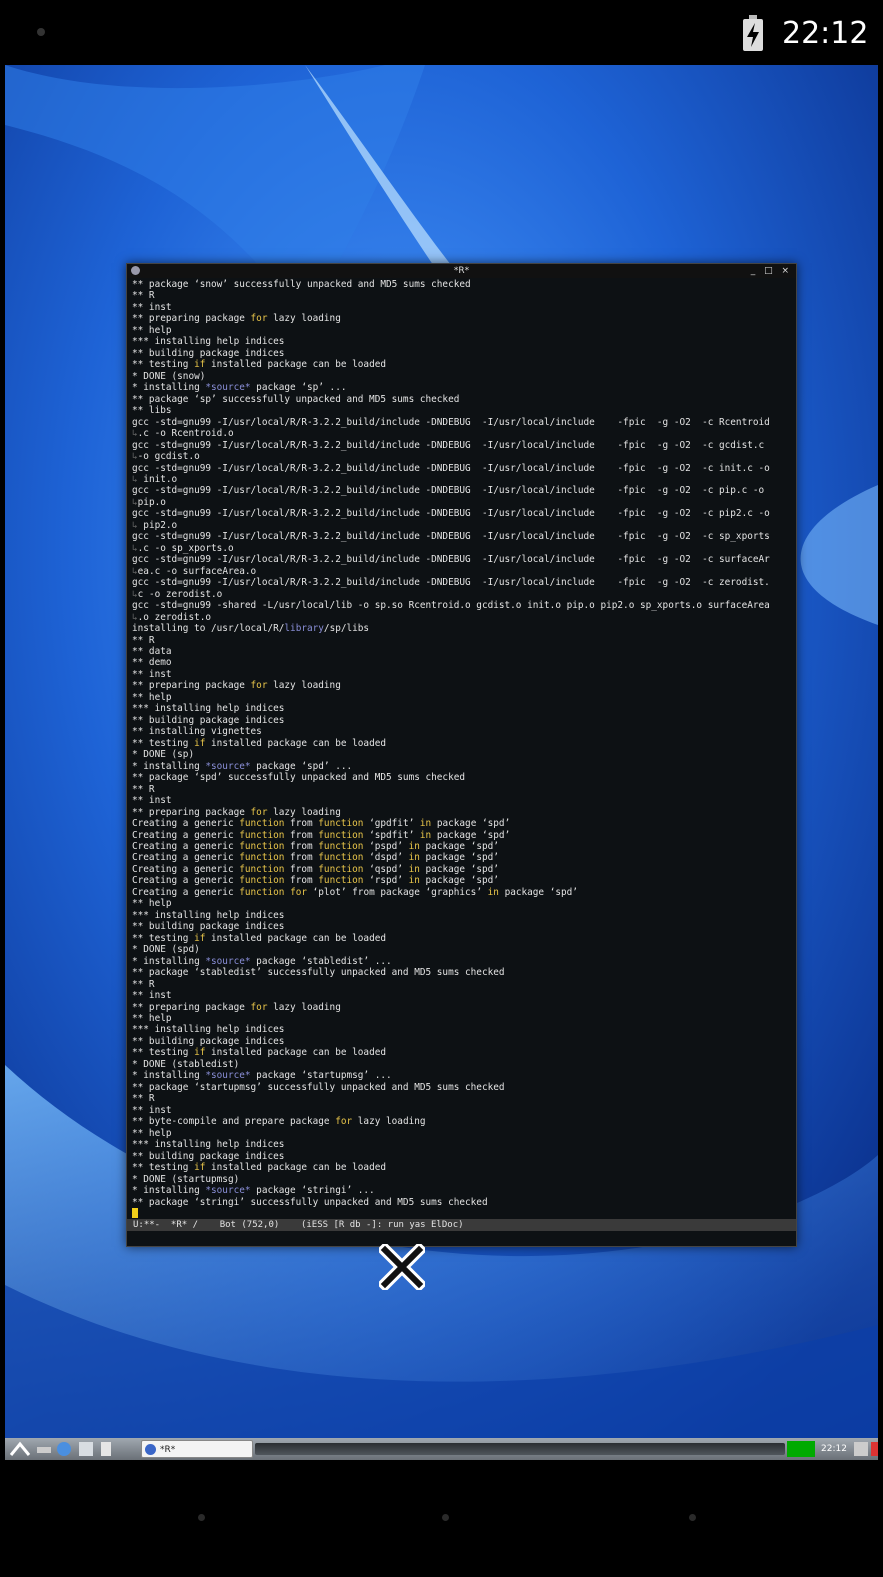 The image size is (883, 1577). I want to click on console-text: * DONE (snow), so click(169, 376).